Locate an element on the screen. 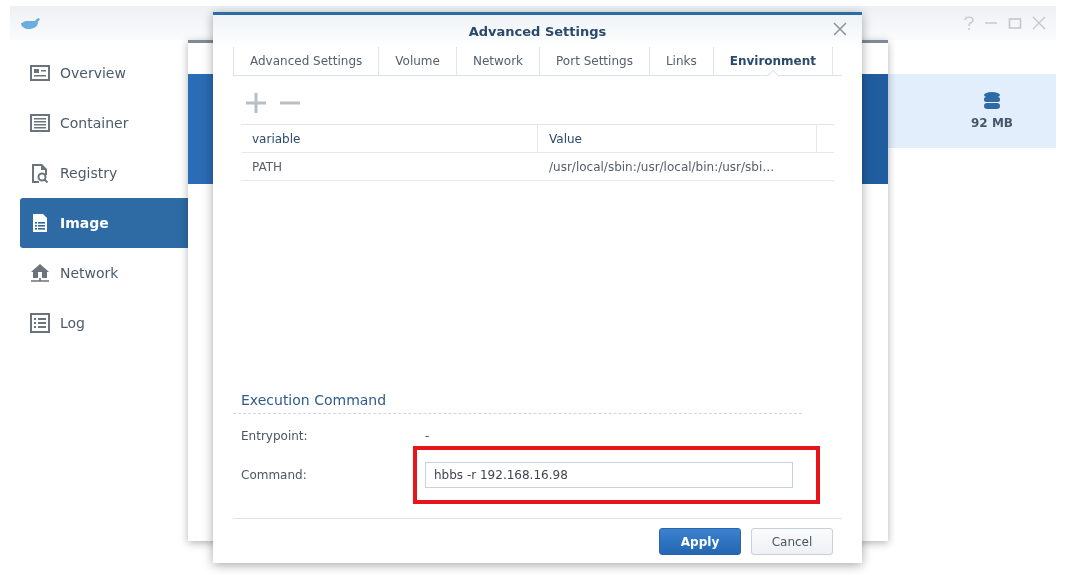 This screenshot has width=1066, height=580. sidebar-item: Container is located at coordinates (104, 123).